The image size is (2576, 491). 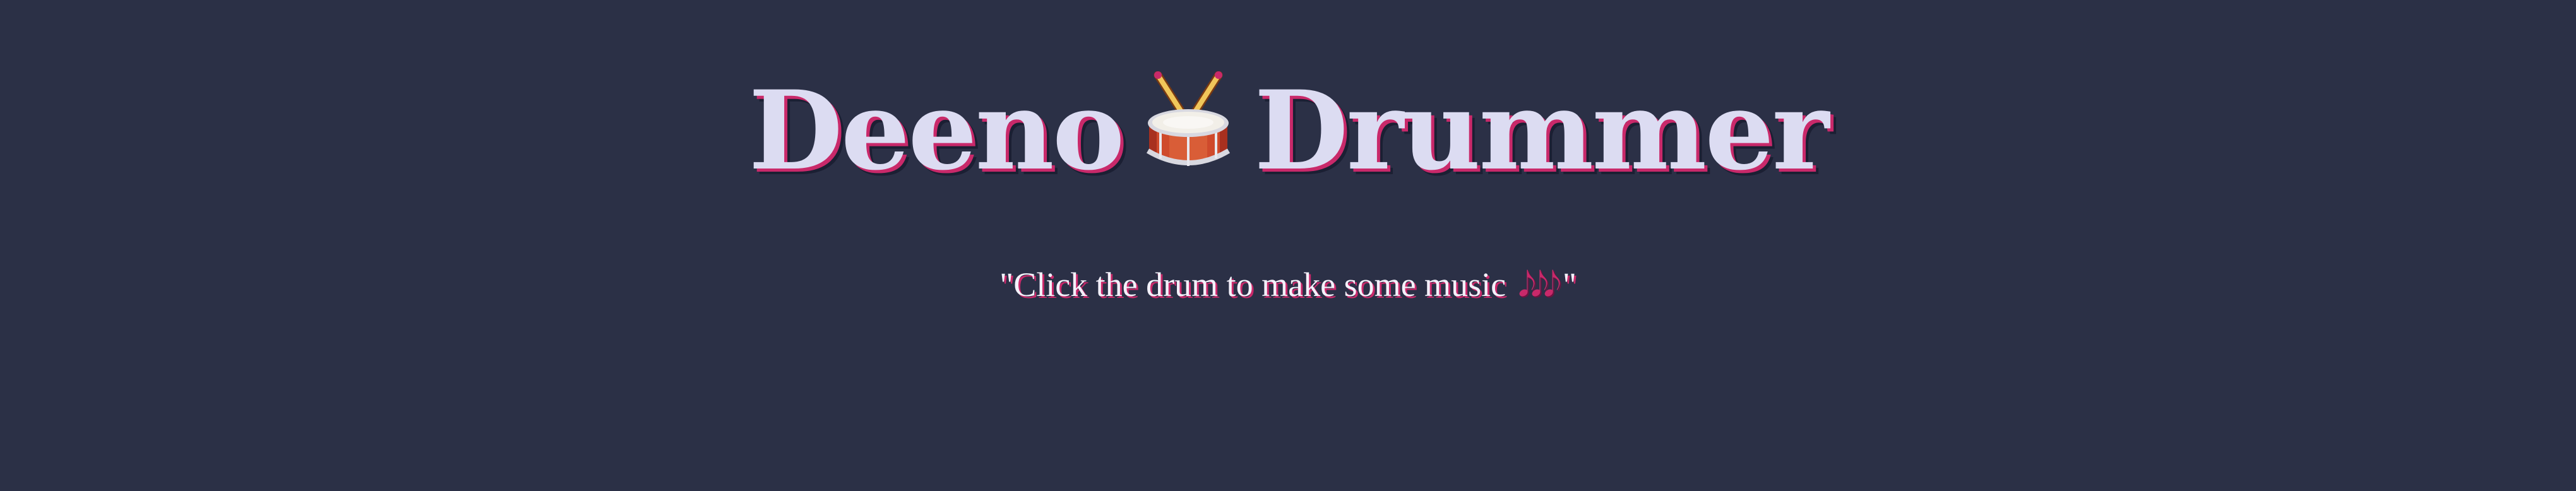 What do you see at coordinates (1541, 130) in the screenshot?
I see `title-word-drummer: Drummer` at bounding box center [1541, 130].